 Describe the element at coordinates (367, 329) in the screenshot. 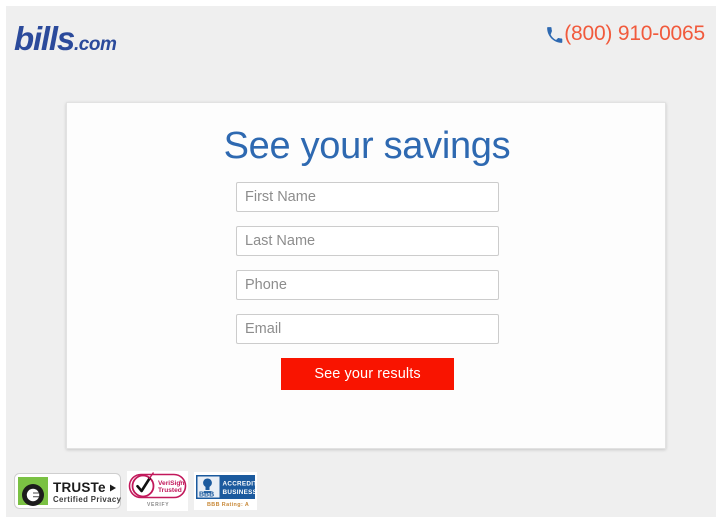

I see `email-input` at that location.